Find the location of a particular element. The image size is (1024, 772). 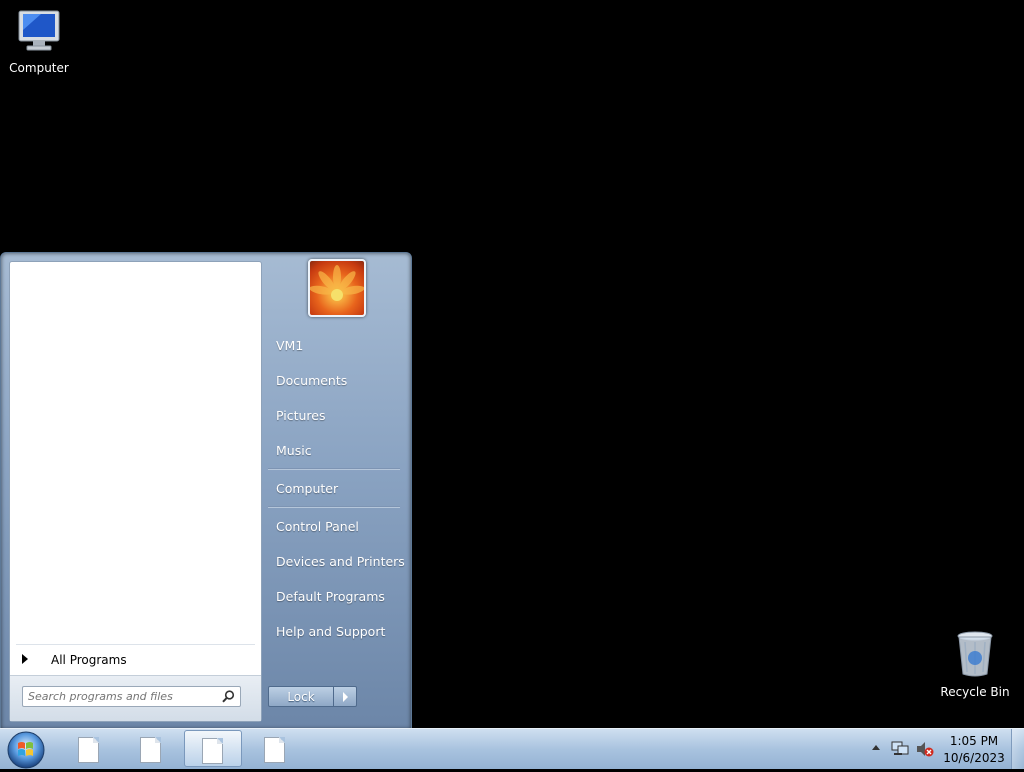

start-menu-control-panel: Control Panel is located at coordinates (336, 527).